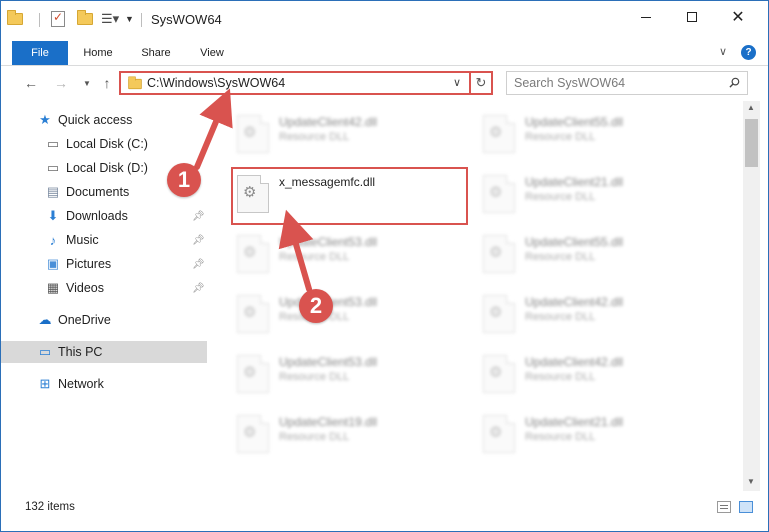 The width and height of the screenshot is (769, 532). What do you see at coordinates (353, 437) in the screenshot?
I see `file-item: ⚙ UpdateClient19.dll Resource DLL` at bounding box center [353, 437].